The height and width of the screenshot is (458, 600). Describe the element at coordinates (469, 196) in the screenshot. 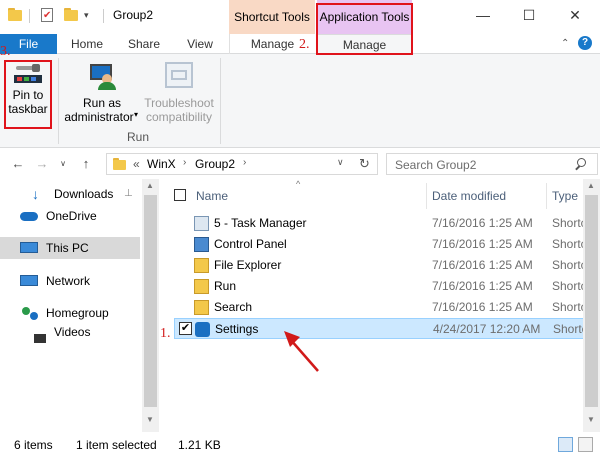

I see `column-header-date: Date modified` at that location.